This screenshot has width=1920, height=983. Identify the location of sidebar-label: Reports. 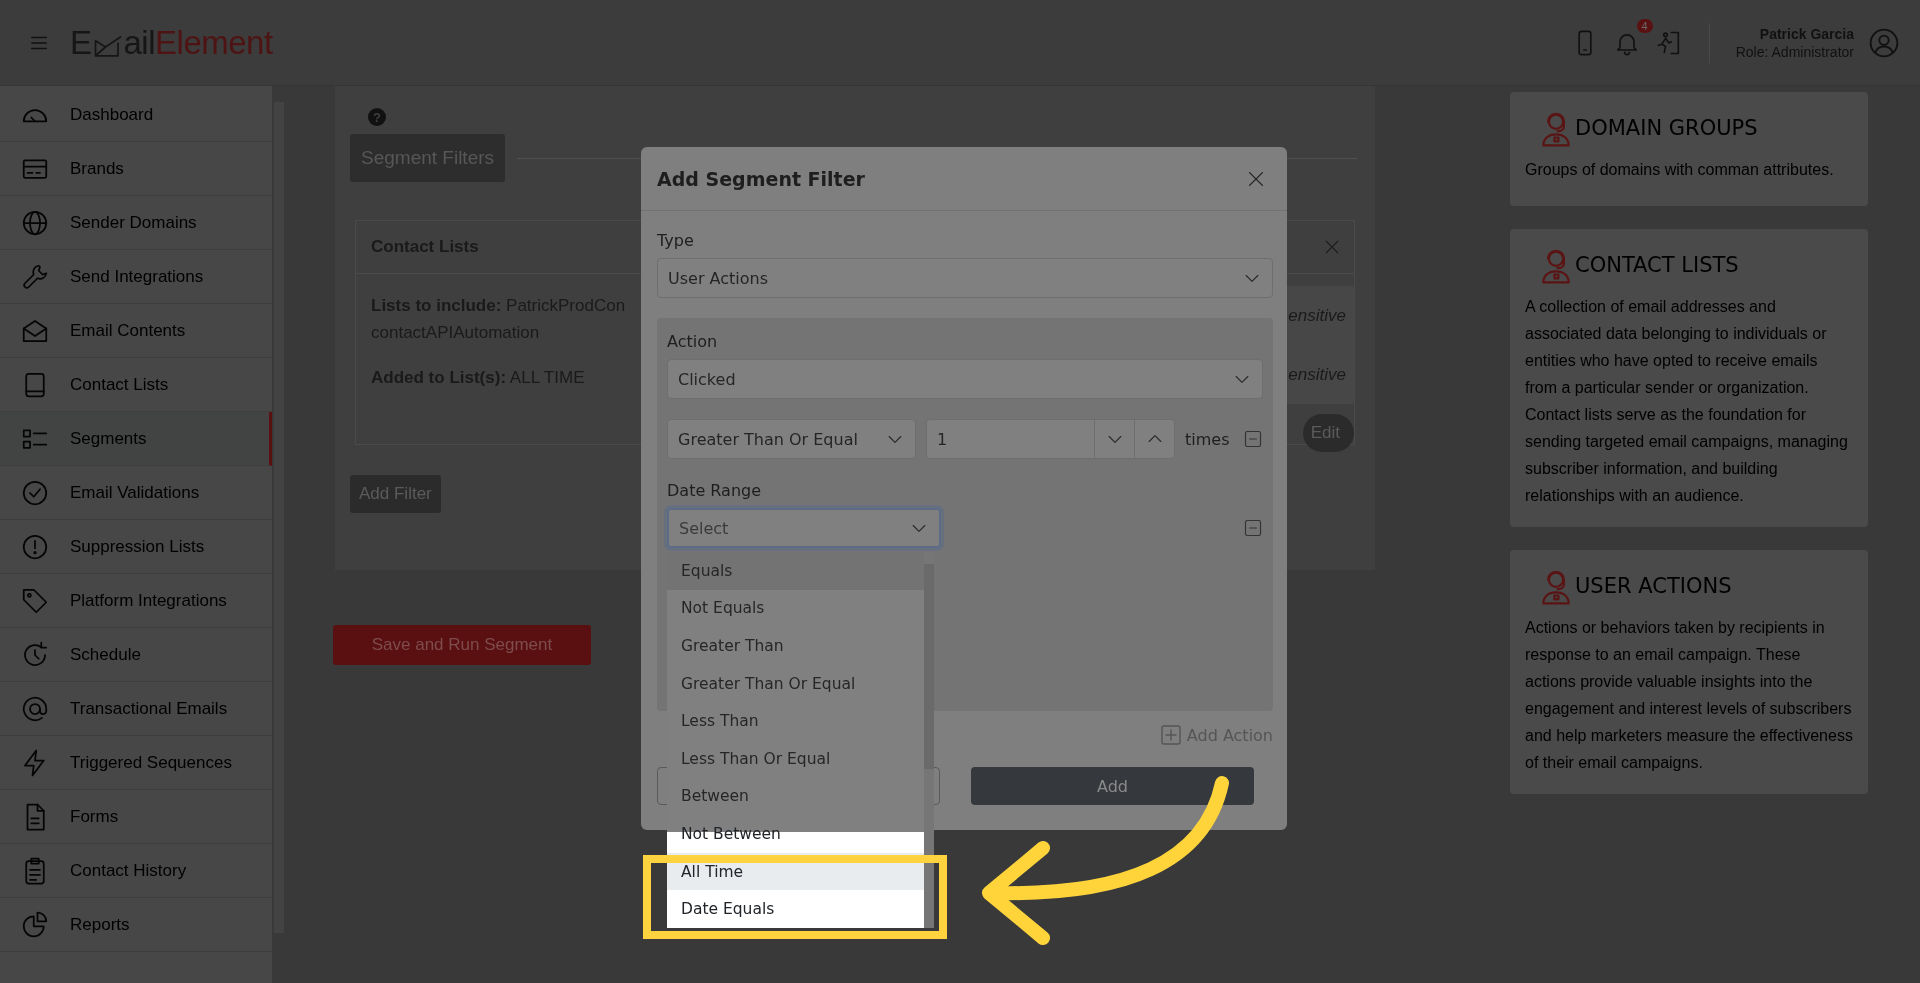
(100, 924).